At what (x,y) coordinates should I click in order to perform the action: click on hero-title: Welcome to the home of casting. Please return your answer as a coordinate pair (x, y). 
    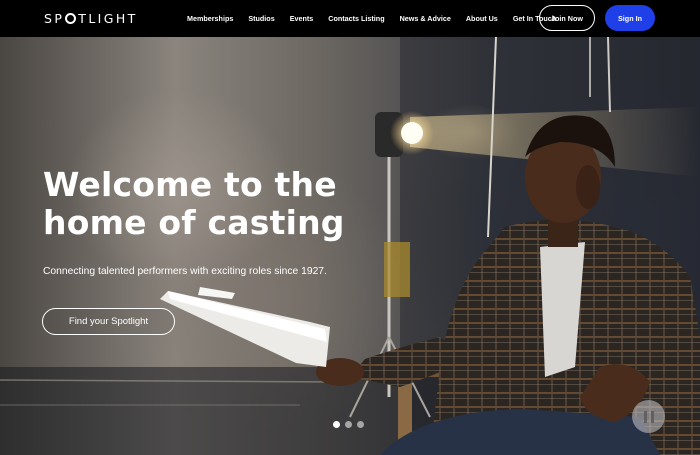
    Looking at the image, I should click on (194, 203).